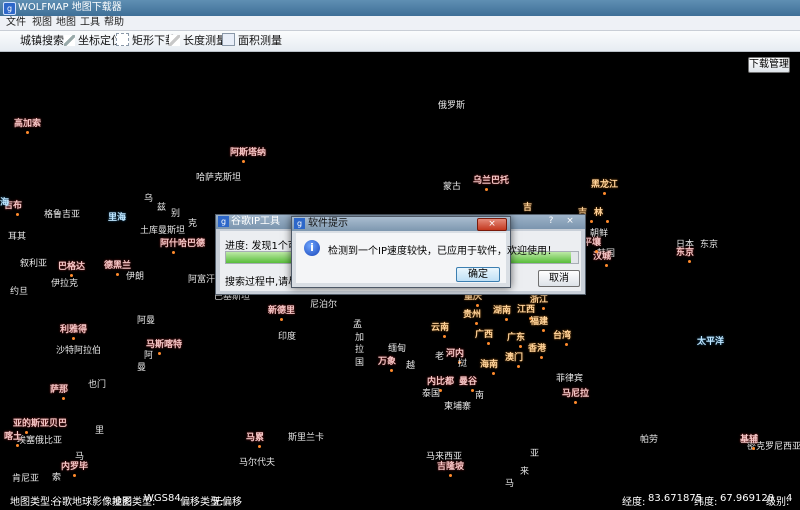  Describe the element at coordinates (458, 407) in the screenshot. I see `map-label: 柬埔寨` at that location.